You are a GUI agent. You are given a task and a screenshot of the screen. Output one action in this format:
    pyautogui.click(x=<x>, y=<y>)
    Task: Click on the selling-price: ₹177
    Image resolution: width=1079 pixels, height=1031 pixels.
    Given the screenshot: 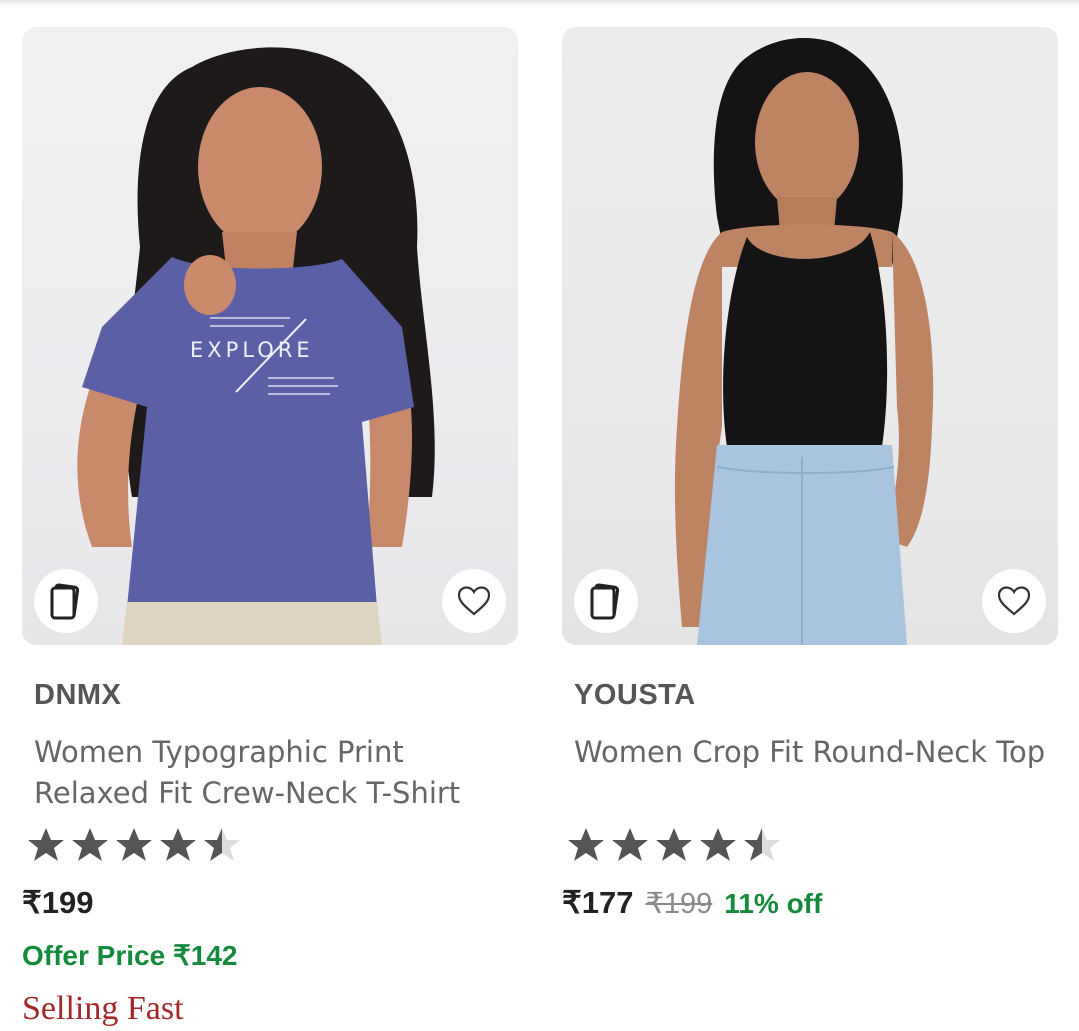 What is the action you would take?
    pyautogui.click(x=598, y=902)
    